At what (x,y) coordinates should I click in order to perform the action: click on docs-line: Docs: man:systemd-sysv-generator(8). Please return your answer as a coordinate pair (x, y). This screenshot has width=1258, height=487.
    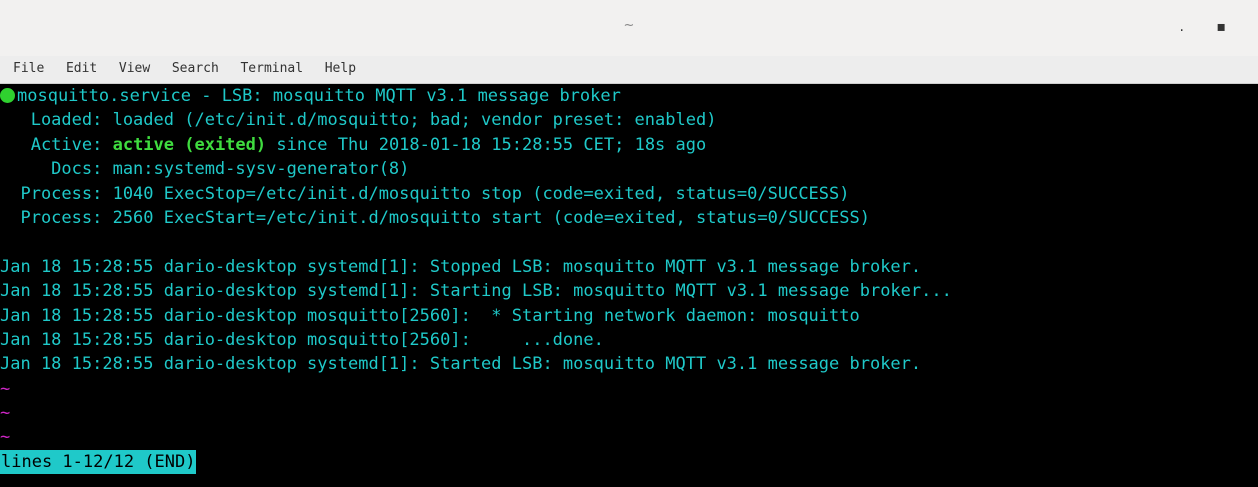
    Looking at the image, I should click on (205, 169).